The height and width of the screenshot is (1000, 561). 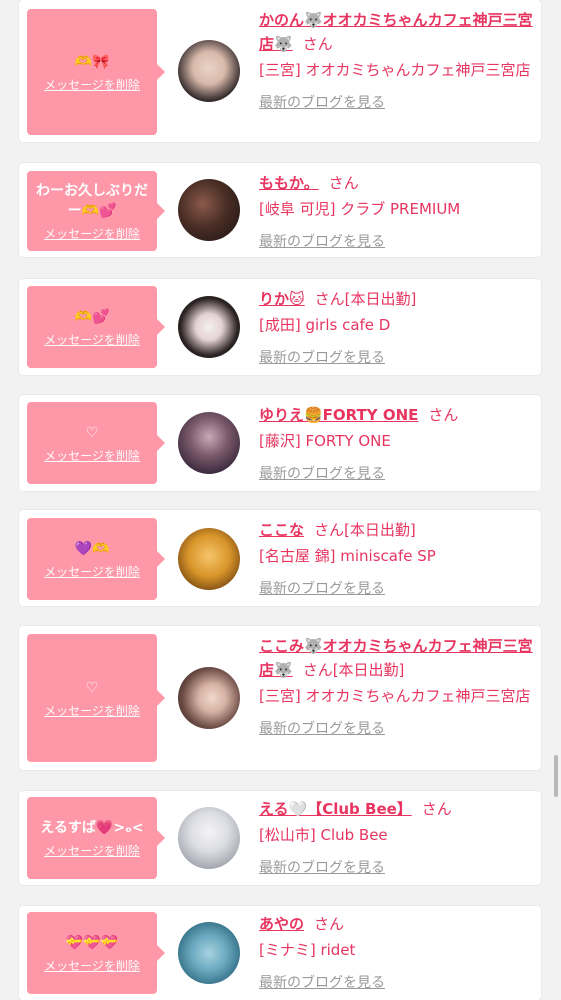 I want to click on message-text: 🫶💕, so click(x=92, y=316).